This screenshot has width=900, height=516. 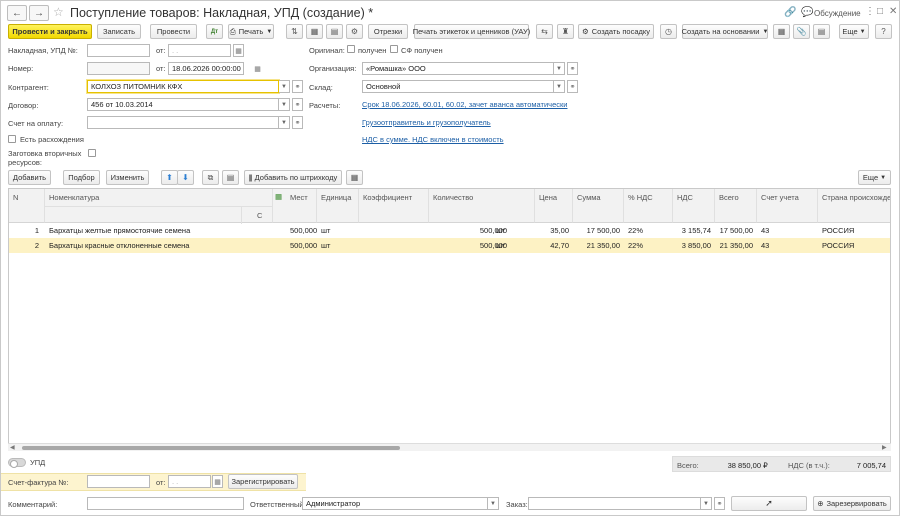 What do you see at coordinates (159, 230) in the screenshot?
I see `row-nomenclature: Бархатцы желтые прямостоячие семена` at bounding box center [159, 230].